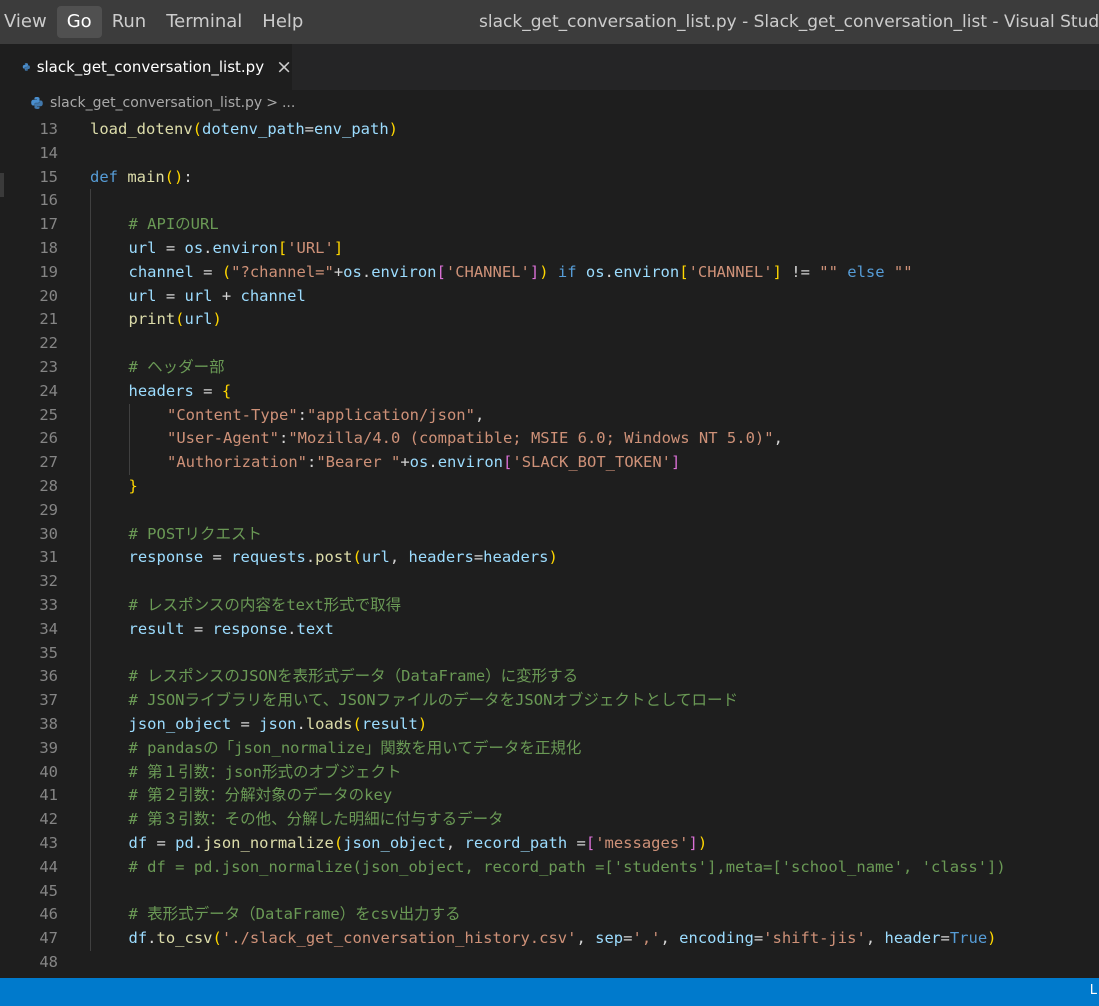 The image size is (1099, 1006). I want to click on code-line: 33 # レスポンスの内容をtext形式で取得, so click(549, 606).